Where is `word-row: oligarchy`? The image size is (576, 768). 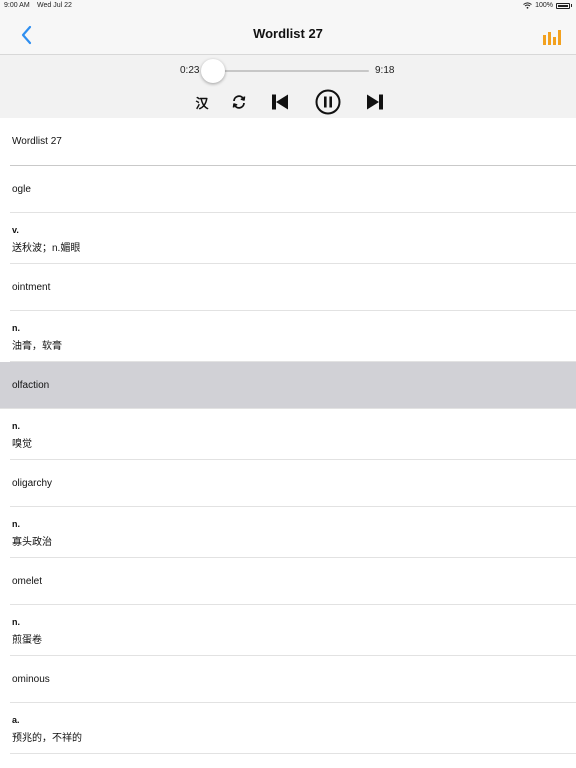
word-row: oligarchy is located at coordinates (293, 483).